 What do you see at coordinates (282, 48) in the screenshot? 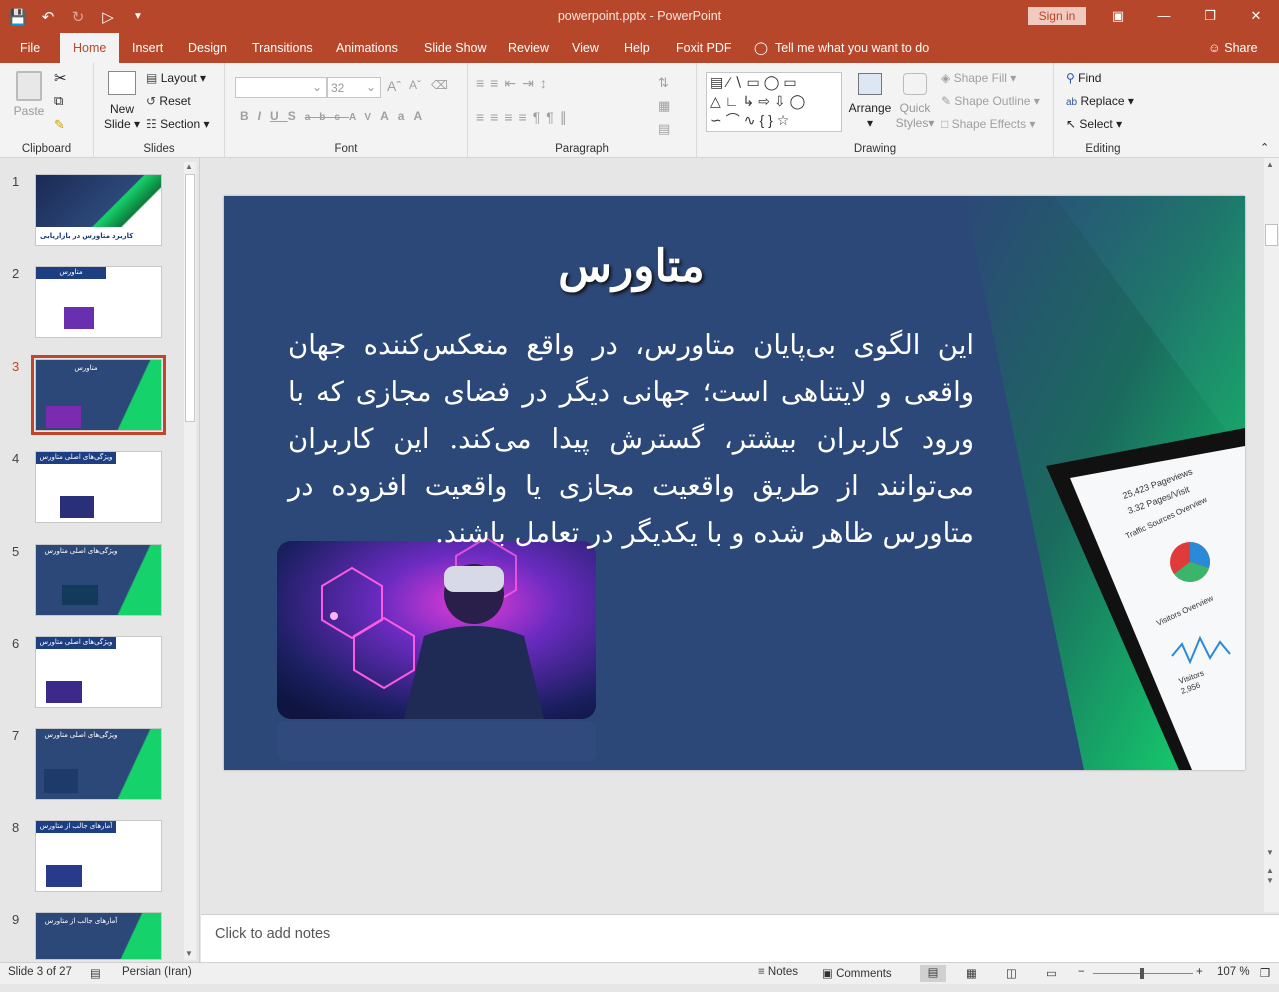
I see `tab-transitions: Transitions` at bounding box center [282, 48].